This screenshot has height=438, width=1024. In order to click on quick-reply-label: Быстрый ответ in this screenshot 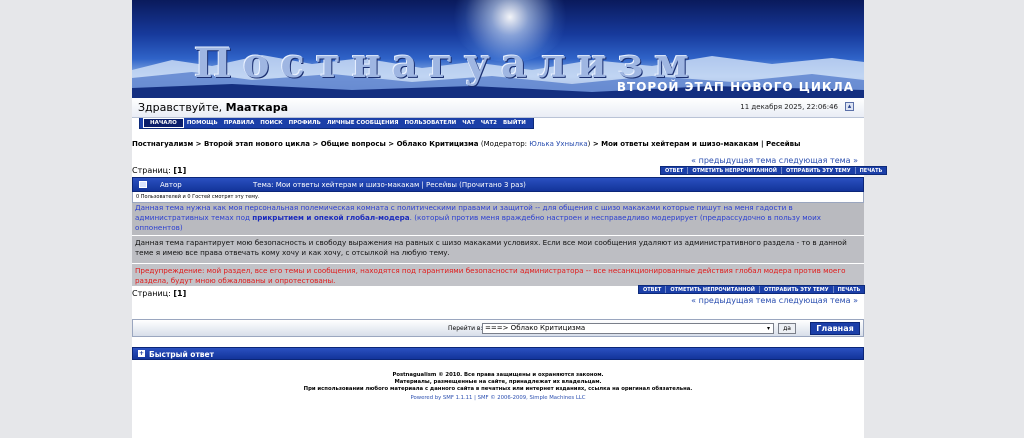, I will do `click(181, 354)`.